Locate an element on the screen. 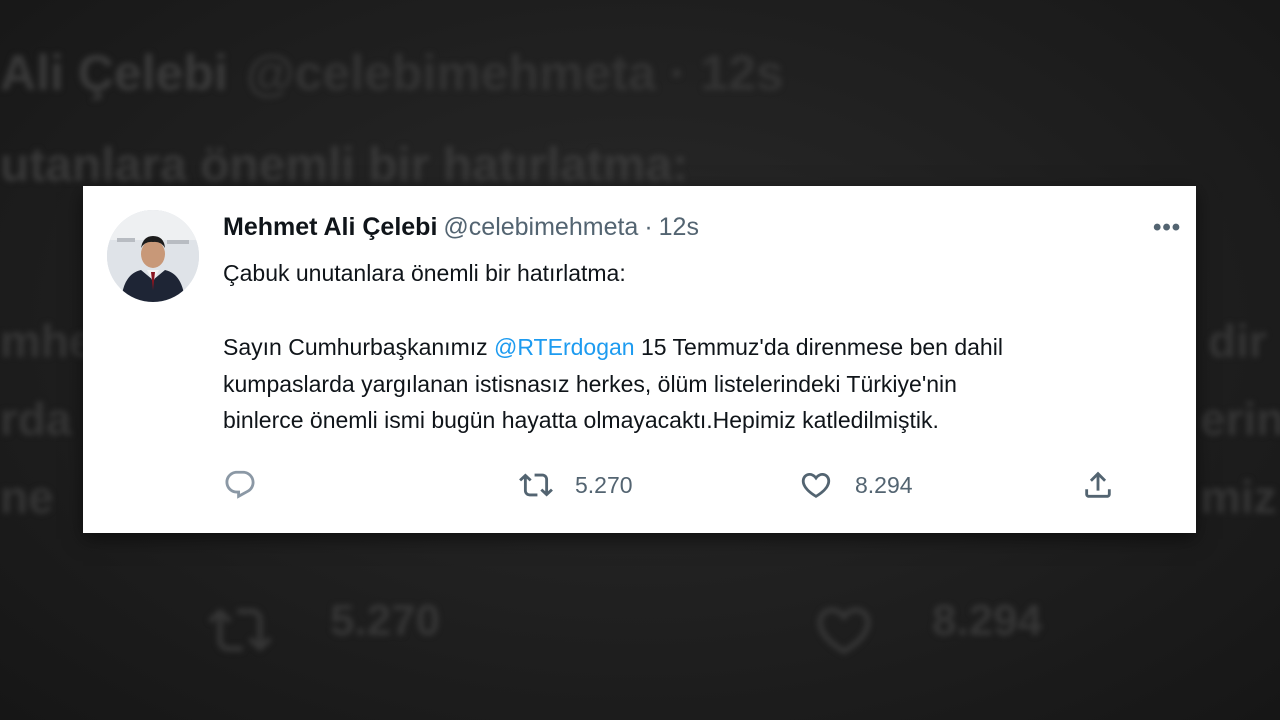  share-icon is located at coordinates (1098, 484).